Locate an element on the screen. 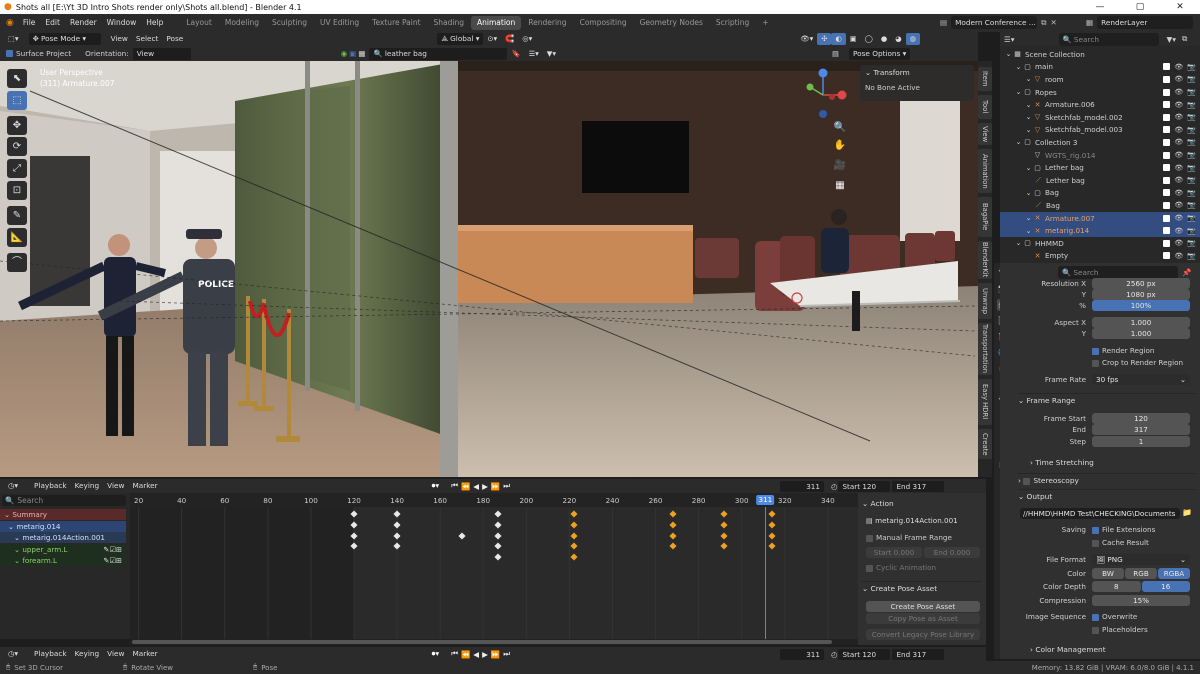 The height and width of the screenshot is (674, 1200). play-reverse-icon: ◀ is located at coordinates (476, 654).